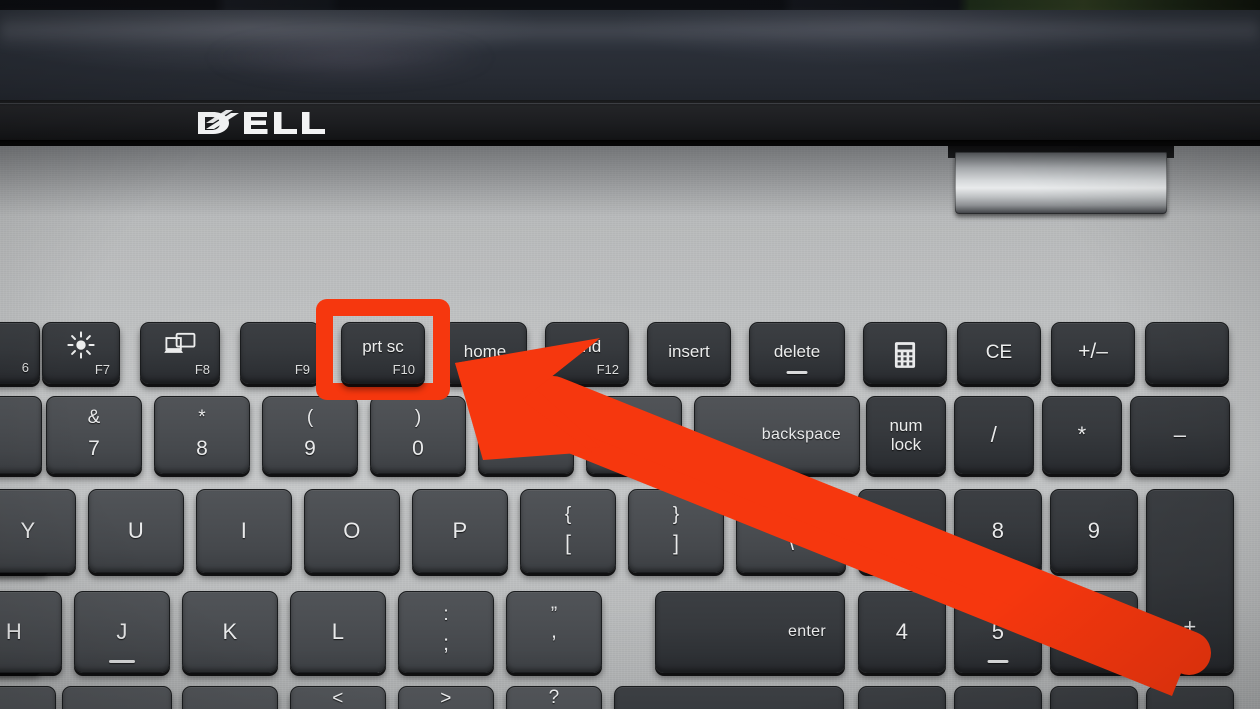 This screenshot has height=709, width=1260. I want to click on key-numpad-6: 6, so click(1094, 632).